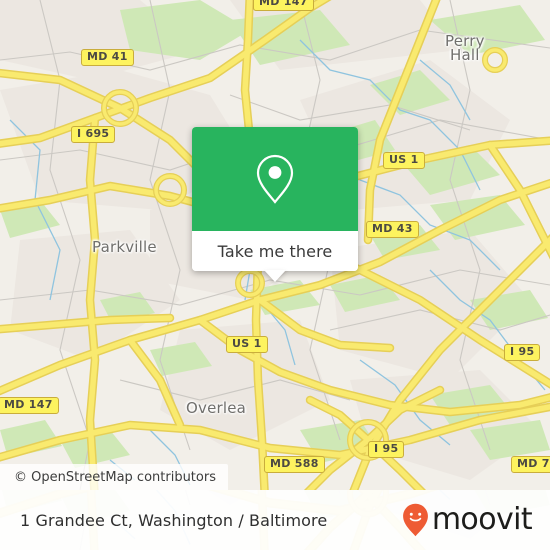 Image resolution: width=550 pixels, height=550 pixels. Describe the element at coordinates (29, 405) in the screenshot. I see `route-shield-md-147-west: MD 147` at that location.